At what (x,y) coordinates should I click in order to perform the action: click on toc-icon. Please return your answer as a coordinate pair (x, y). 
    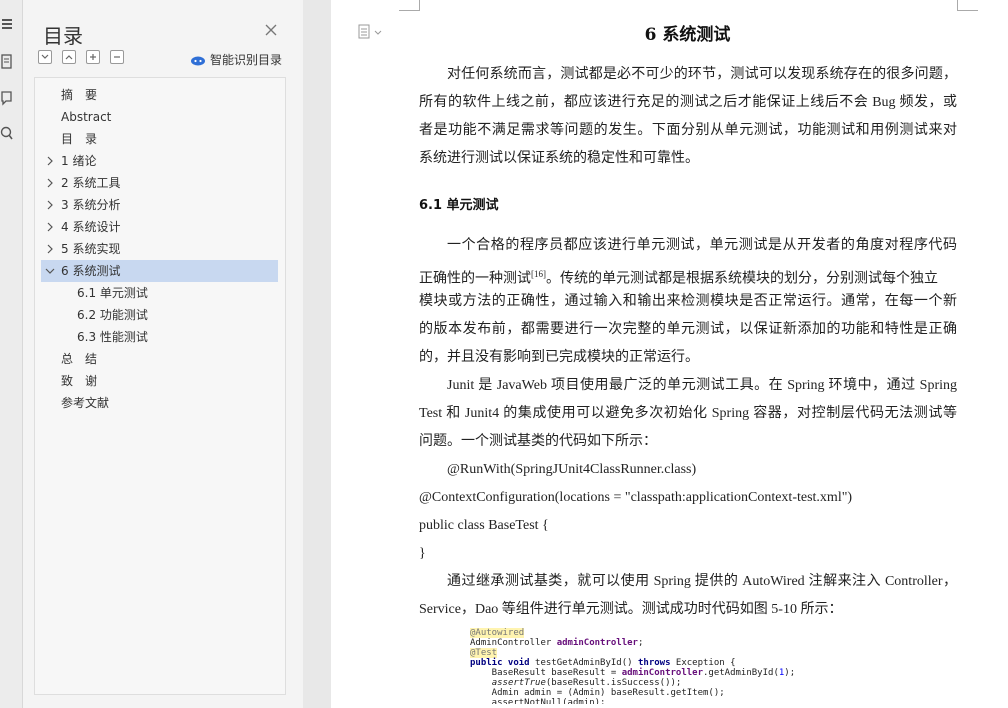
    Looking at the image, I should click on (10, 24).